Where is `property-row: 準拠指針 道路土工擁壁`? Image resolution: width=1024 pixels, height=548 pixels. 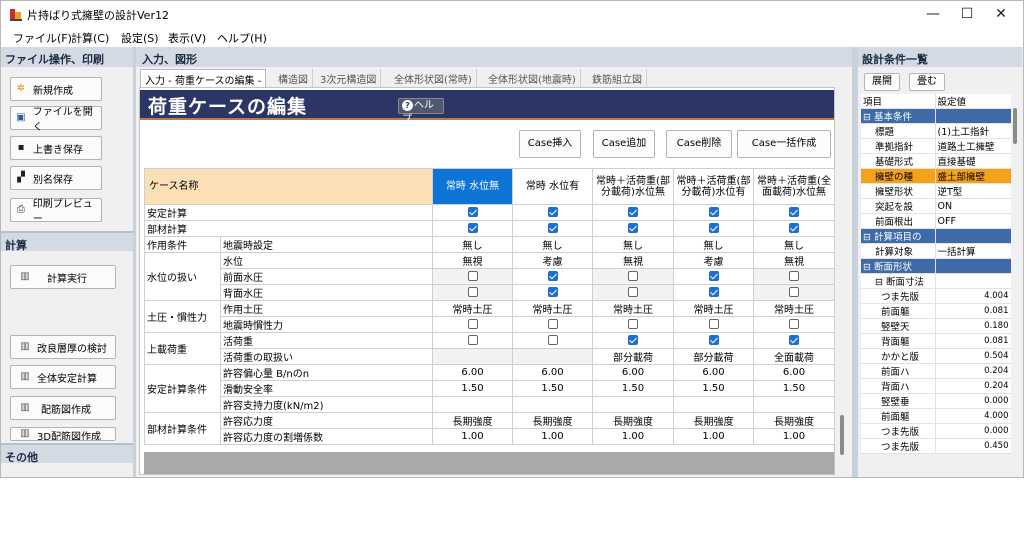
property-row: 準拠指針 道路土工擁壁 is located at coordinates (936, 146).